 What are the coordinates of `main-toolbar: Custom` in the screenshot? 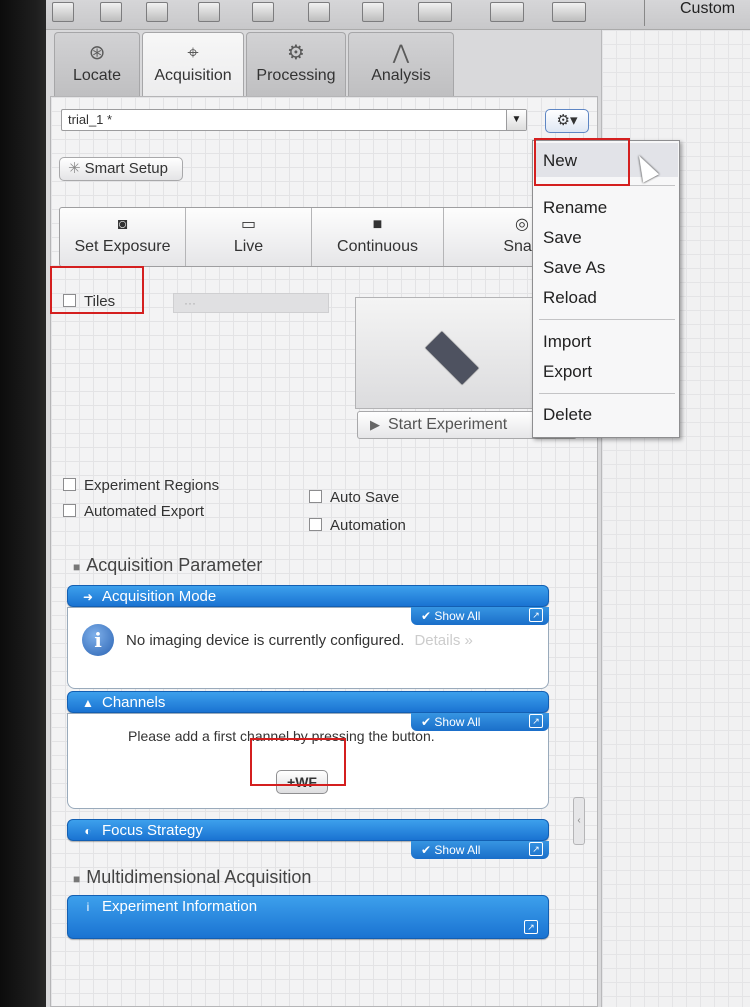 It's located at (398, 15).